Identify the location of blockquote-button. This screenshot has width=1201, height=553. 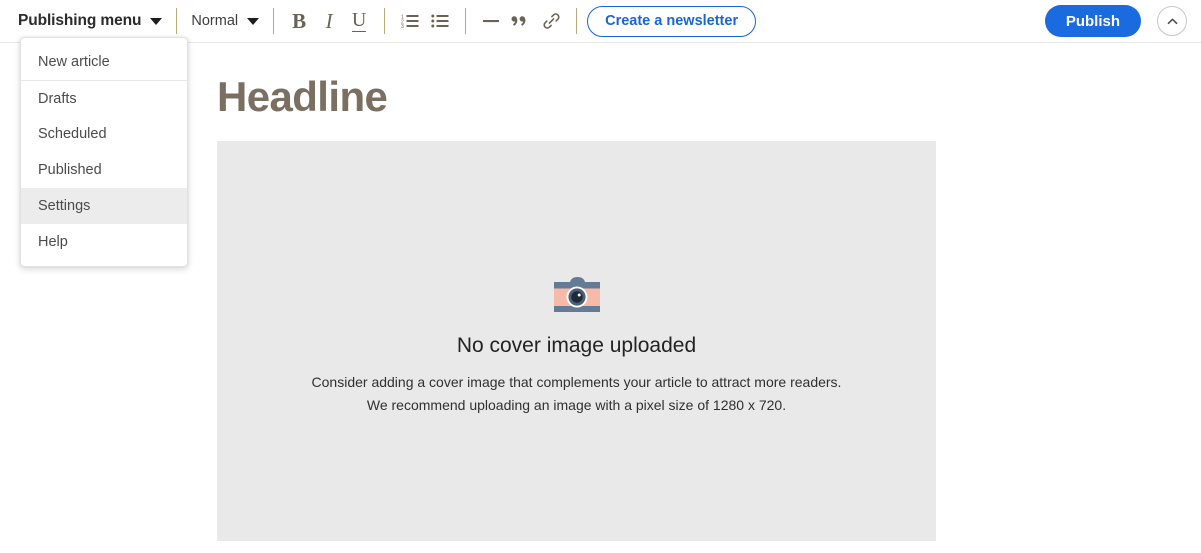
(521, 21).